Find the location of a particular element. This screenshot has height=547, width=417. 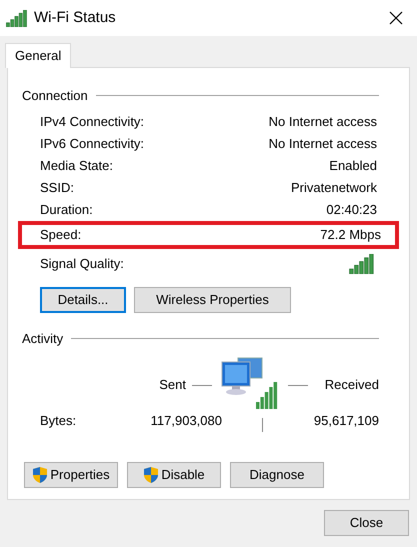

dialog-button: Close is located at coordinates (366, 523).